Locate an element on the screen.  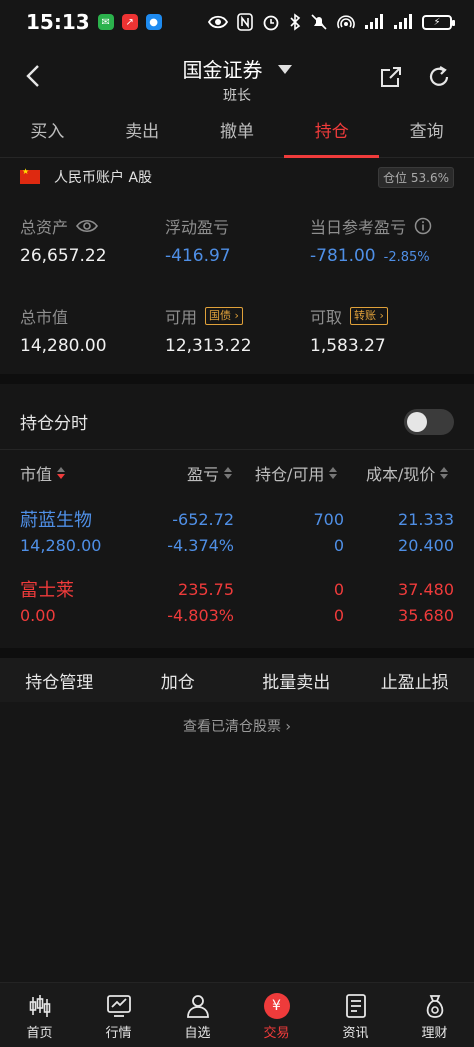
refresh-button is located at coordinates (439, 77).